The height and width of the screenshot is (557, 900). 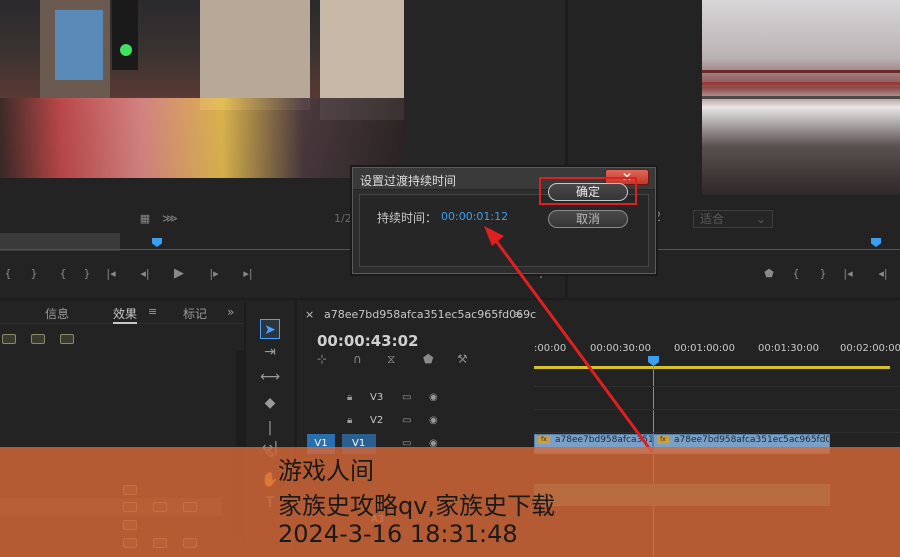 I want to click on source-playhead, so click(x=157, y=242).